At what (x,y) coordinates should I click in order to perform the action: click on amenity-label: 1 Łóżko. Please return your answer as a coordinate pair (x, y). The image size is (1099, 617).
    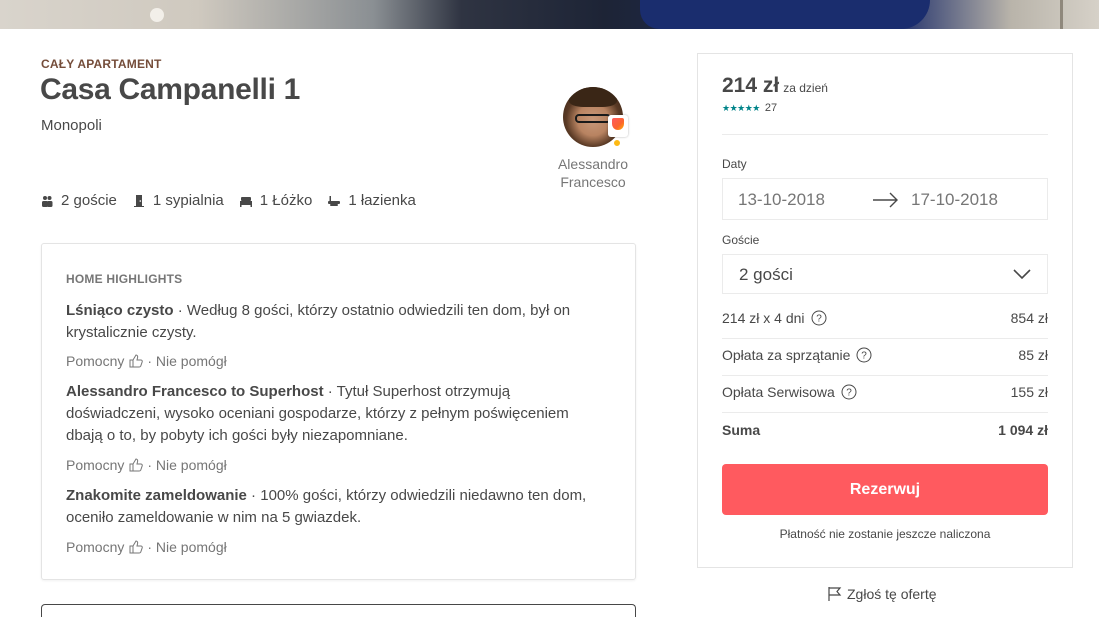
    Looking at the image, I should click on (286, 200).